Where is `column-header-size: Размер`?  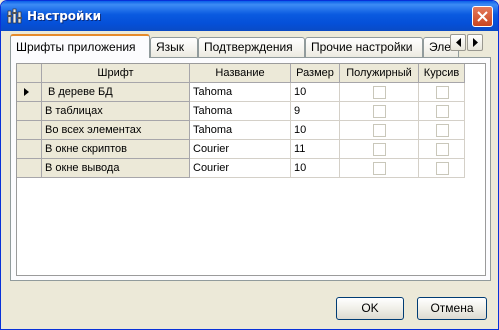
column-header-size: Размер is located at coordinates (315, 73).